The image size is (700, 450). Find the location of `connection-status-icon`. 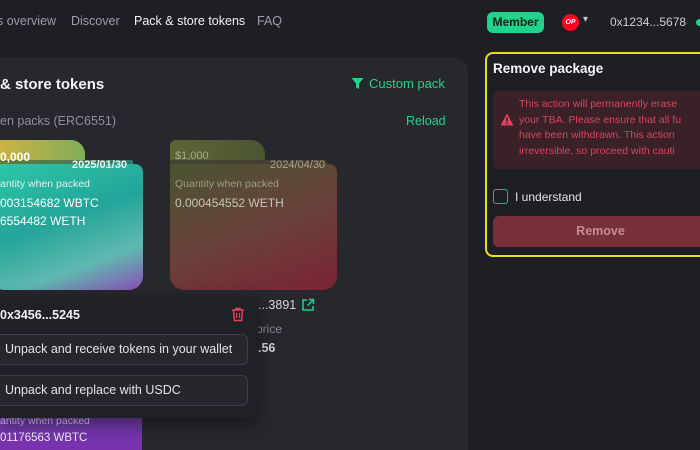

connection-status-icon is located at coordinates (698, 22).